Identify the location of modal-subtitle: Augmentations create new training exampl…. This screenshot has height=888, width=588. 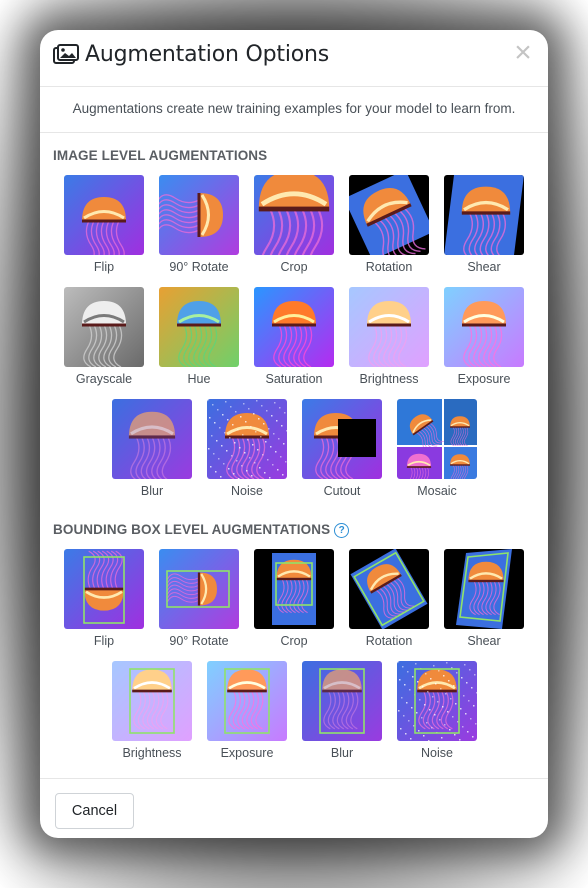
(294, 109).